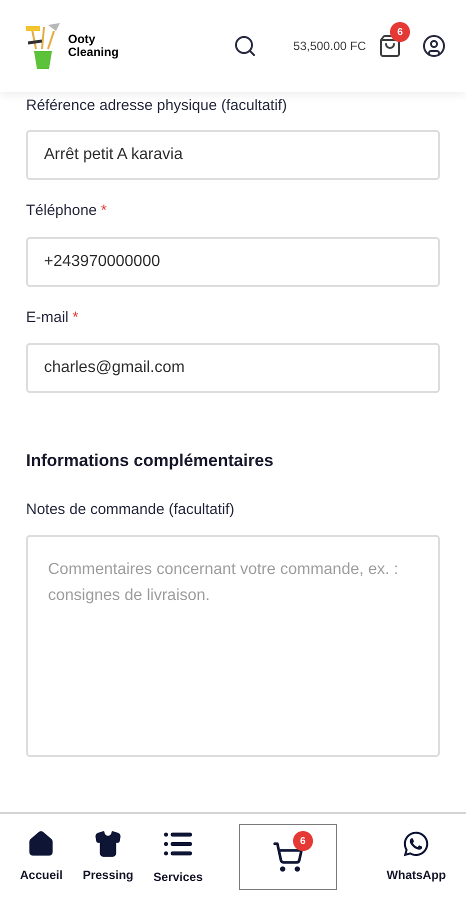 The height and width of the screenshot is (900, 466). Describe the element at coordinates (131, 510) in the screenshot. I see `field-label: Notes de commande (facultatif)` at that location.